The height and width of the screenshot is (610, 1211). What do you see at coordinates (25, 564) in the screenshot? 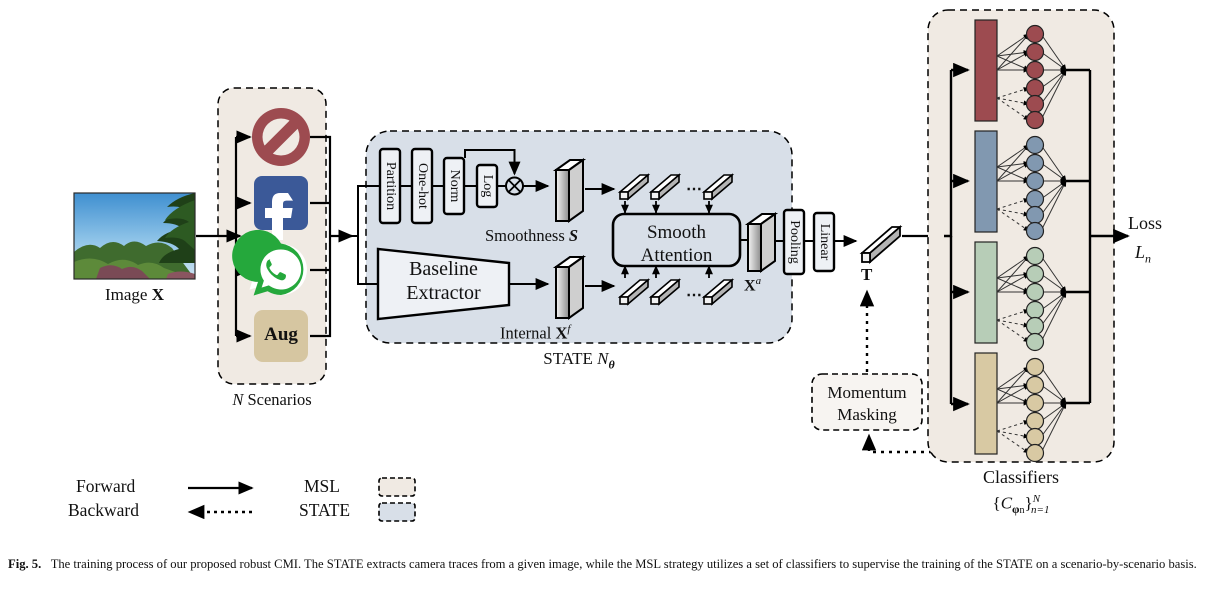
I see `figure-number: Fig. 5.` at bounding box center [25, 564].